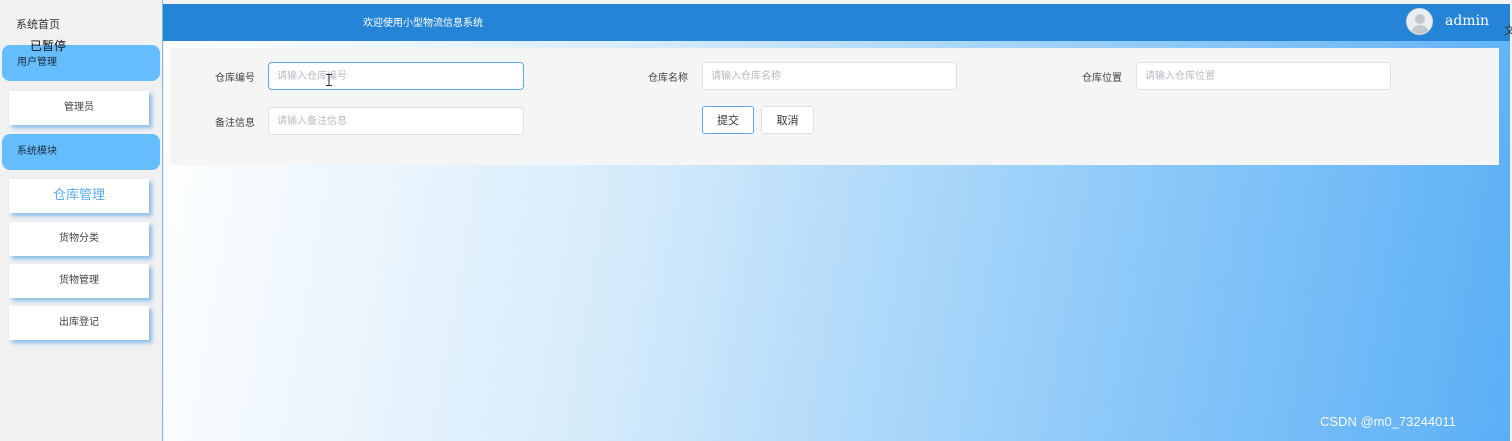  What do you see at coordinates (829, 76) in the screenshot?
I see `warehouse-name-input` at bounding box center [829, 76].